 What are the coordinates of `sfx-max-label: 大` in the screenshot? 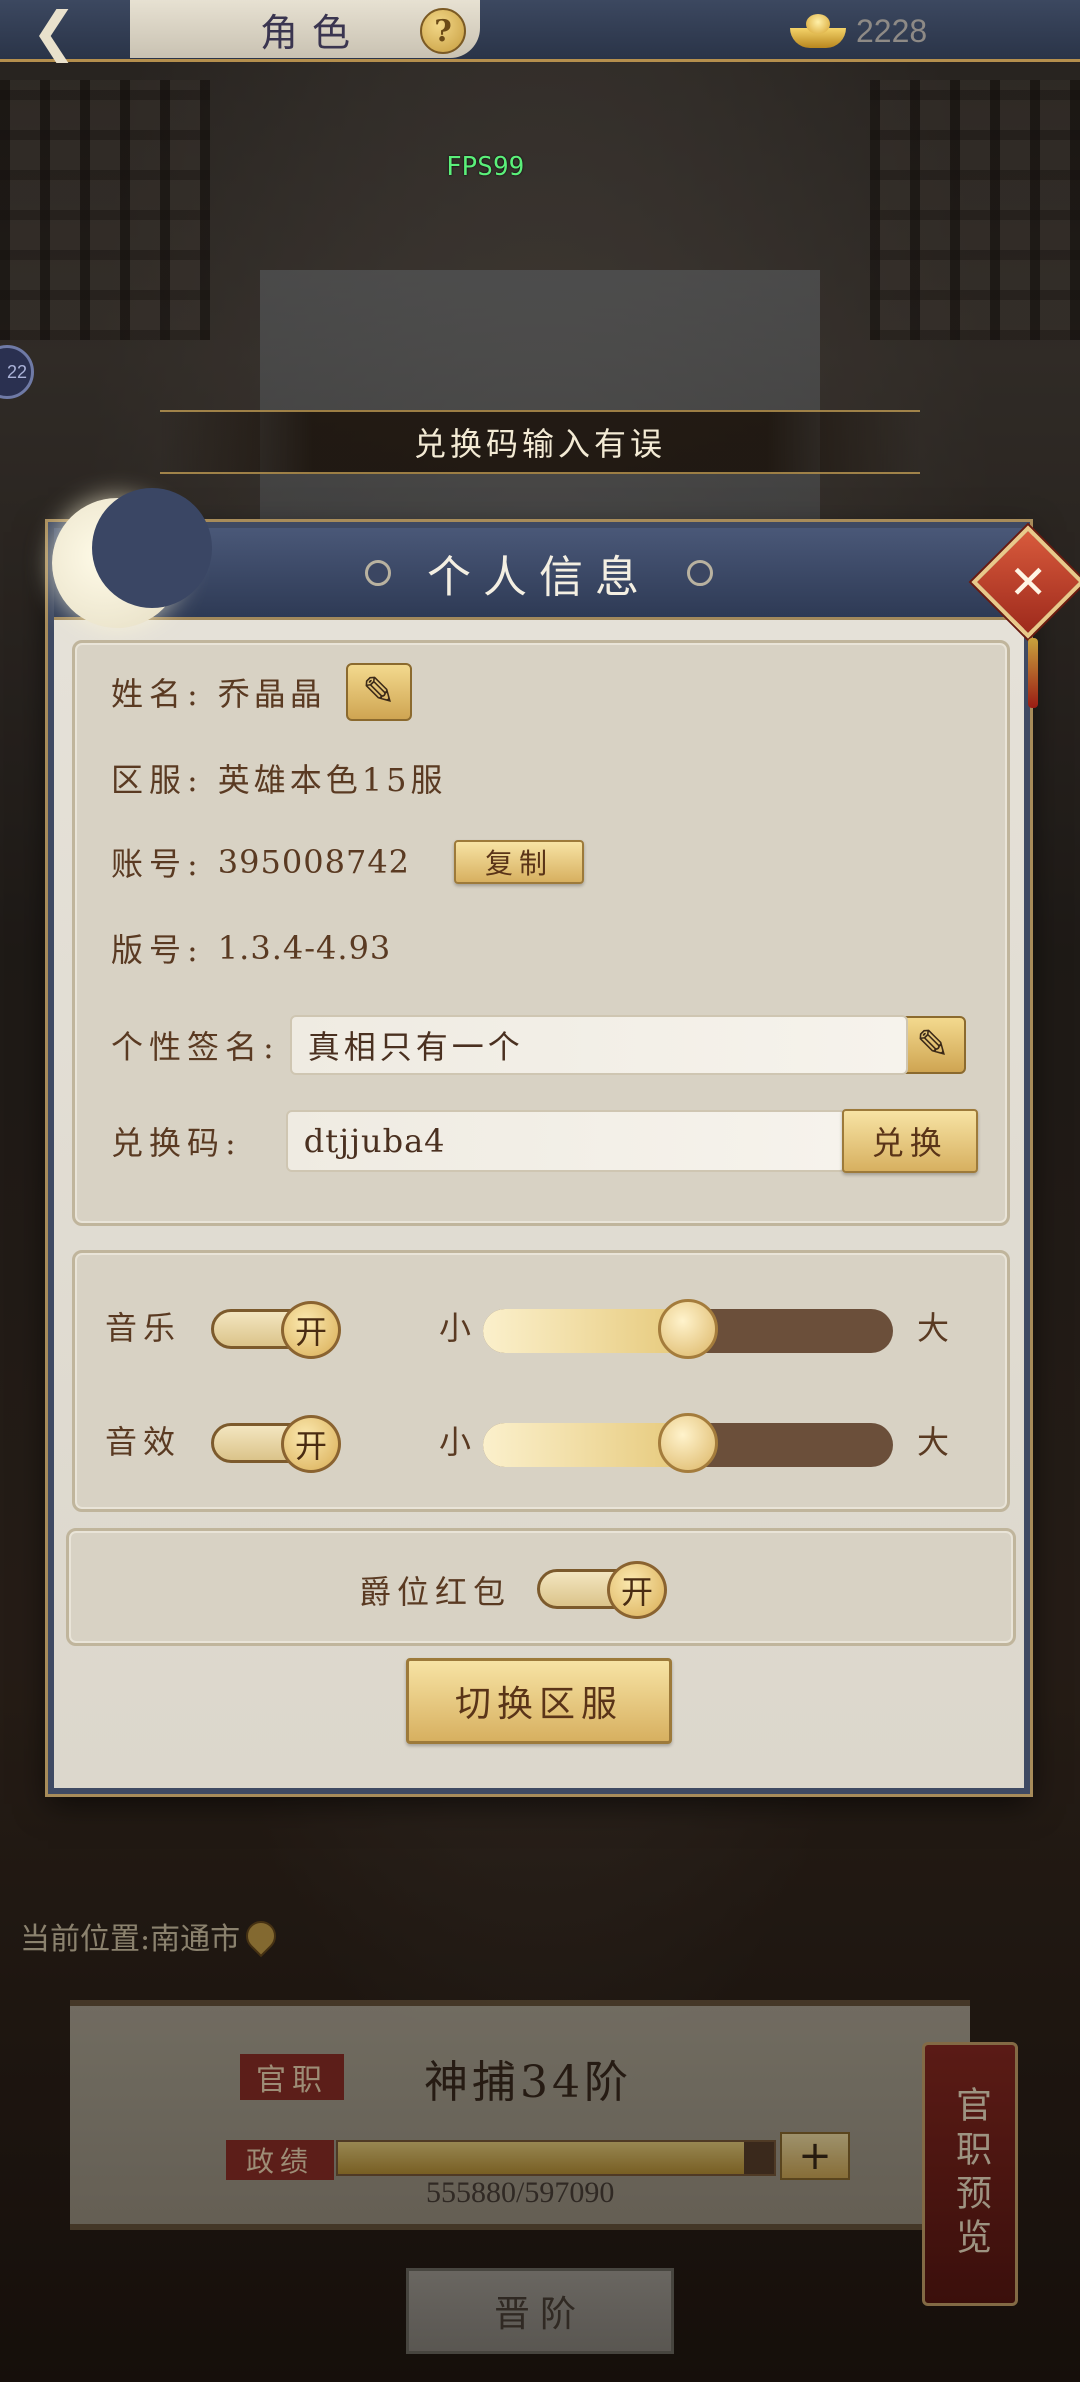 It's located at (933, 1442).